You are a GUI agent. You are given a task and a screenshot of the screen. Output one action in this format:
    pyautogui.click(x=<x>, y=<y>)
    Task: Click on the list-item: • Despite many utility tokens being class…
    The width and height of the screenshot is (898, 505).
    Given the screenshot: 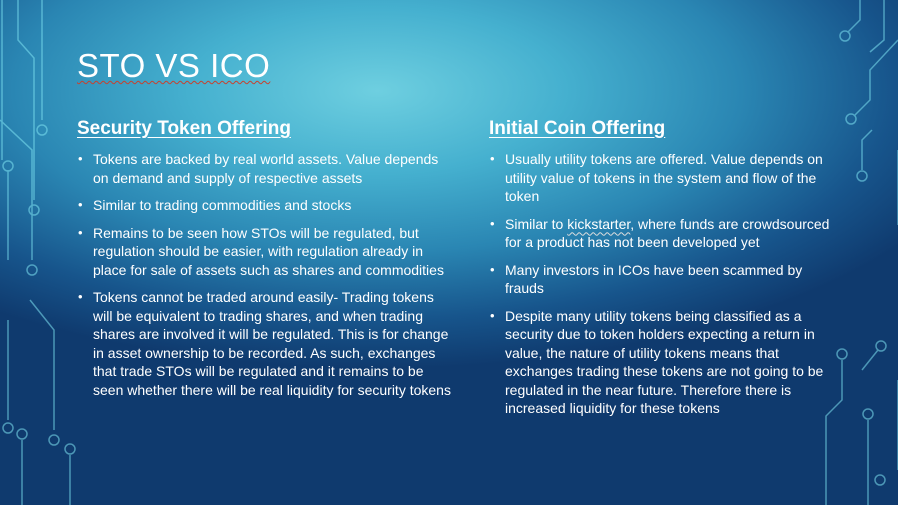 What is the action you would take?
    pyautogui.click(x=661, y=362)
    